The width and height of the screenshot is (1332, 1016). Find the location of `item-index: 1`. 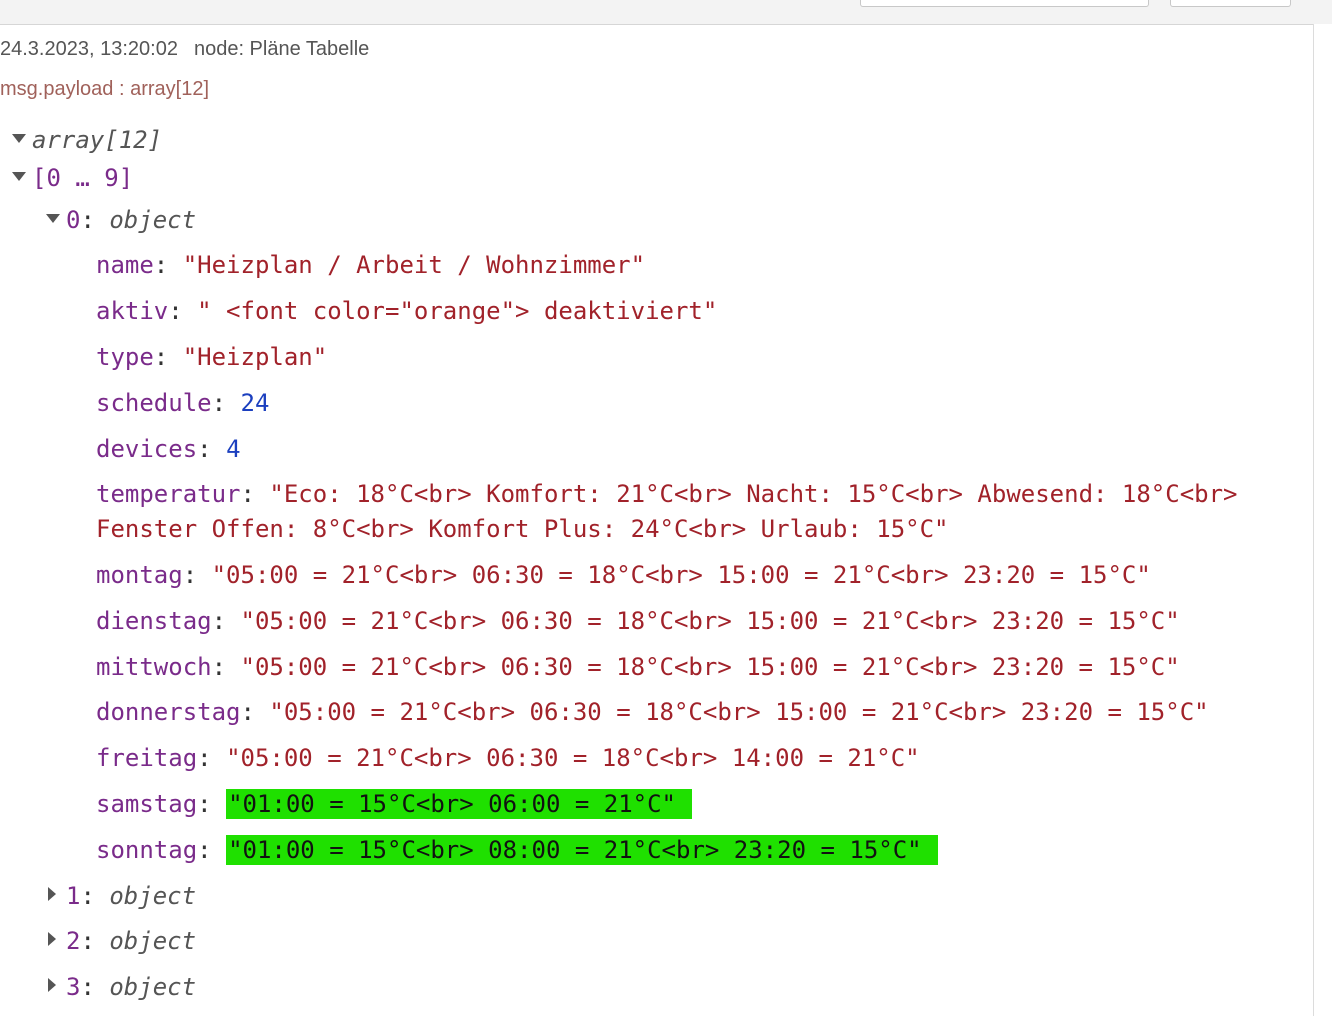

item-index: 1 is located at coordinates (73, 896).